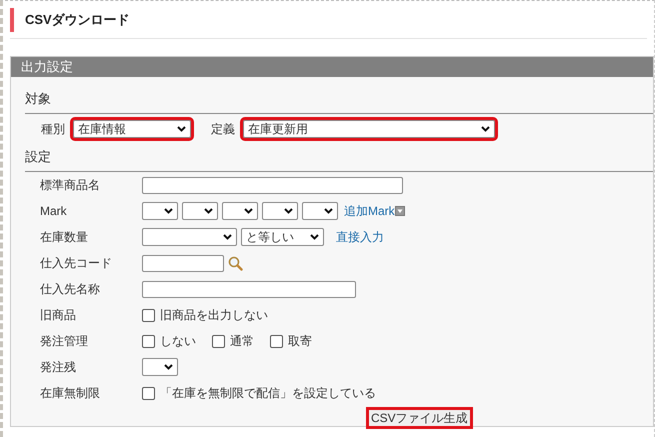  I want to click on field-label: 定義, so click(223, 129).